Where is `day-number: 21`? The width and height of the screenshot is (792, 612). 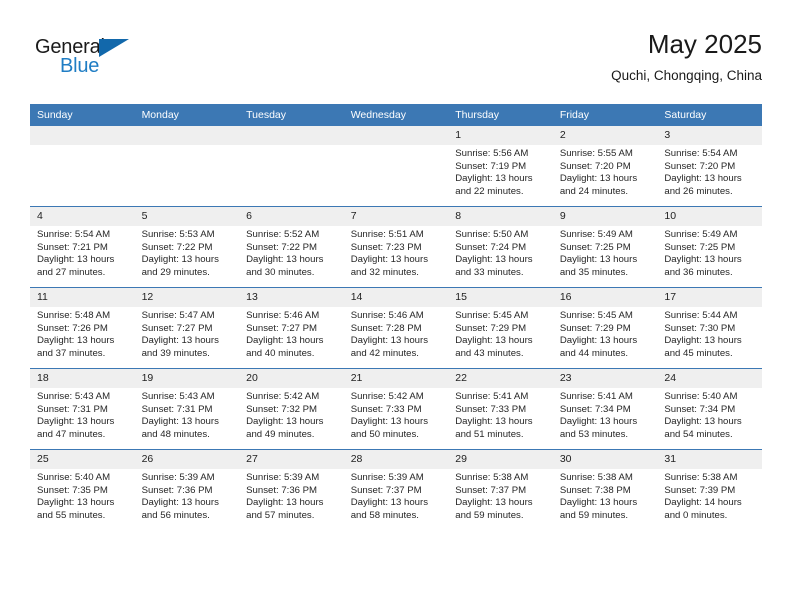 day-number: 21 is located at coordinates (396, 378).